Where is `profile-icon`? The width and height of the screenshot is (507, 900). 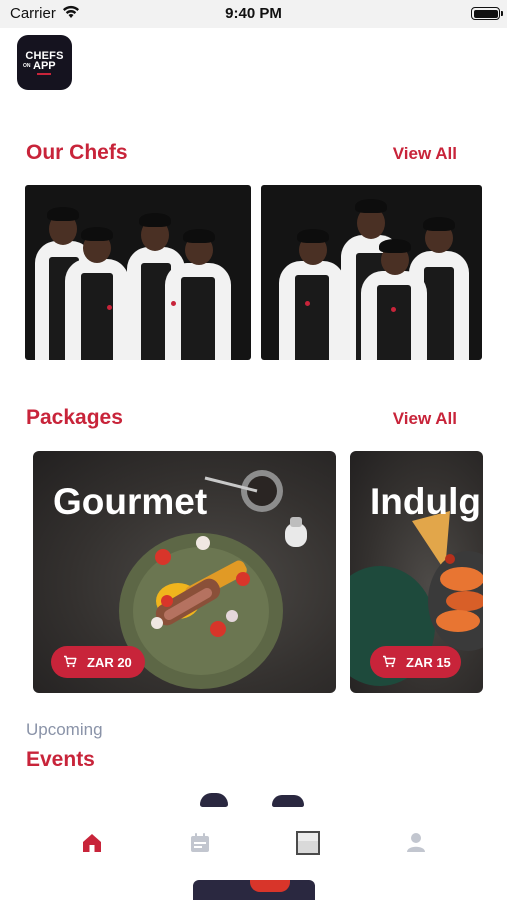
profile-icon is located at coordinates (416, 842).